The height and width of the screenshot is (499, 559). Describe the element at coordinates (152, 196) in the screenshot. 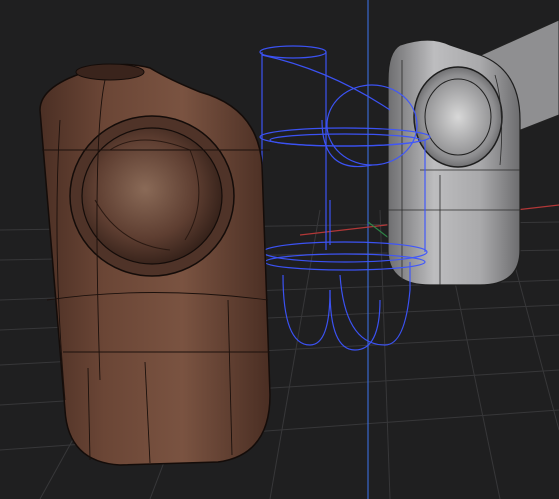

I see `brown-model-hole` at that location.